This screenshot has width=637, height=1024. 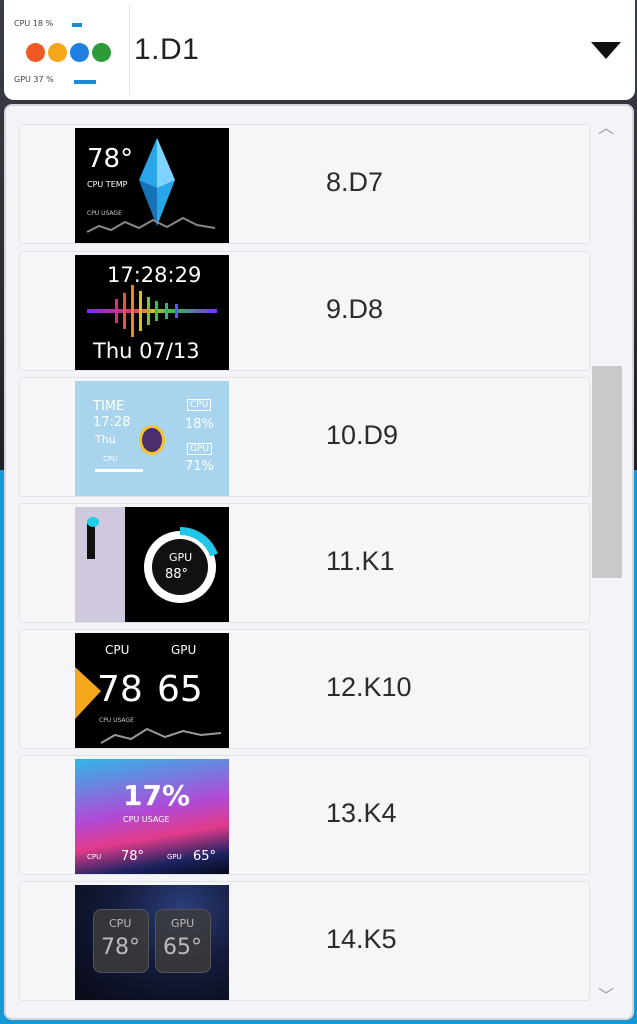 What do you see at coordinates (105, 439) in the screenshot?
I see `thumb-day: Thu` at bounding box center [105, 439].